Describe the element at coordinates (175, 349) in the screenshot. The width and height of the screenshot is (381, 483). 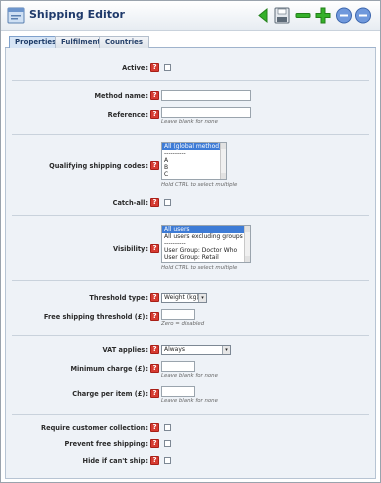
I see `vat-applies-value: Always` at that location.